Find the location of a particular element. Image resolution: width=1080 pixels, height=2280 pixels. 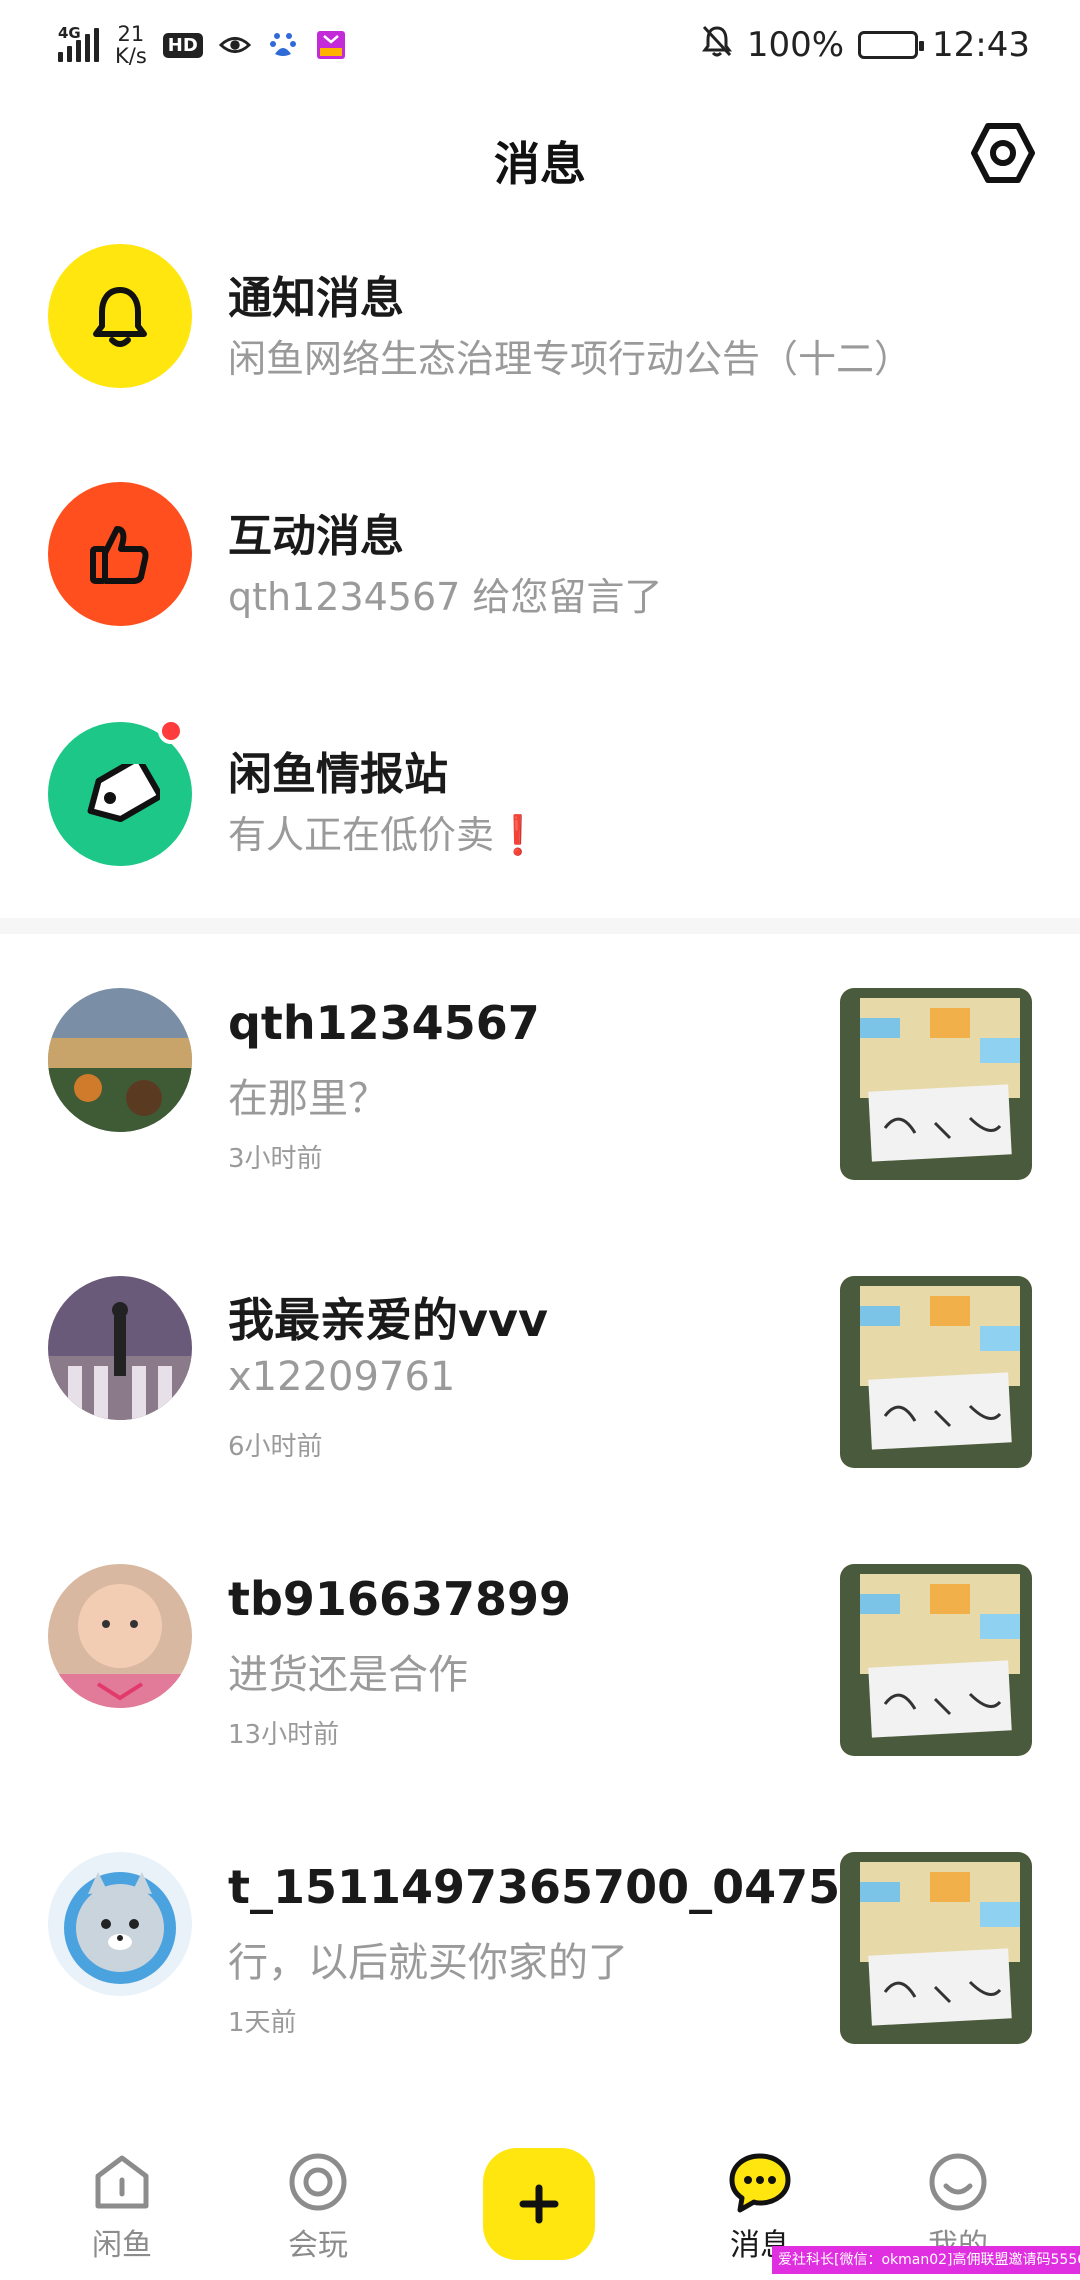

chat-row: 我最亲爱的vvv x12209761 6小时前 is located at coordinates (540, 1420).